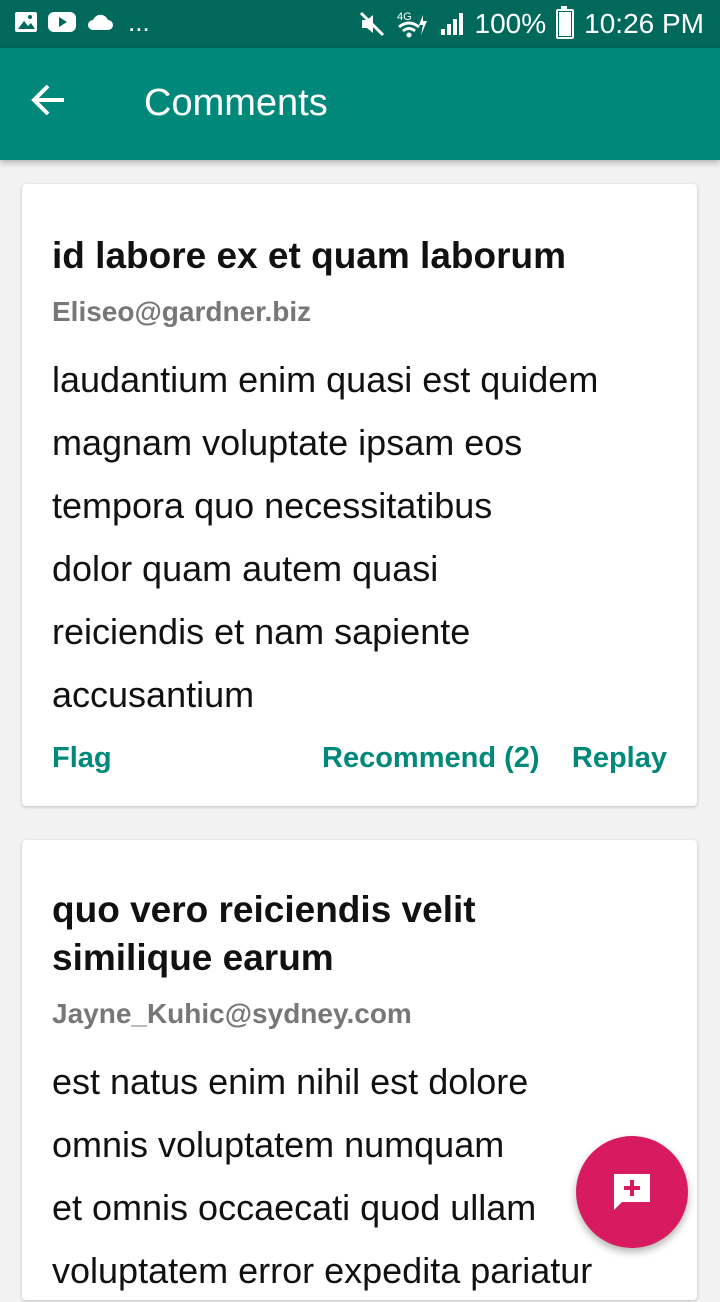 This screenshot has width=720, height=1302. Describe the element at coordinates (309, 255) in the screenshot. I see `comment-title: id labore ex et quam laborum` at that location.